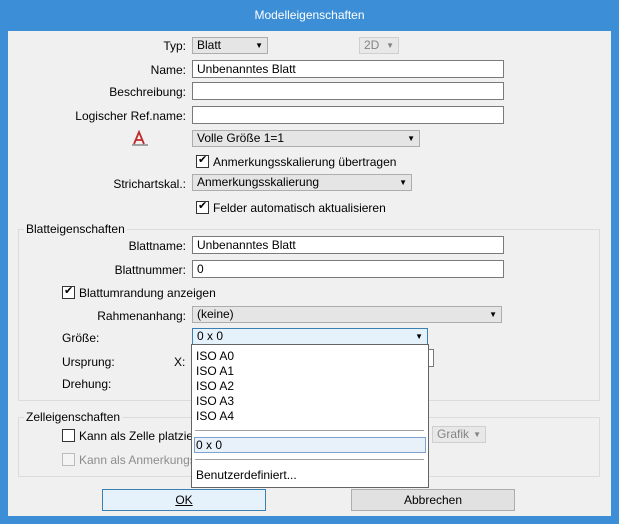  Describe the element at coordinates (215, 401) in the screenshot. I see `size-option-iso-a3: ISO A3` at that location.